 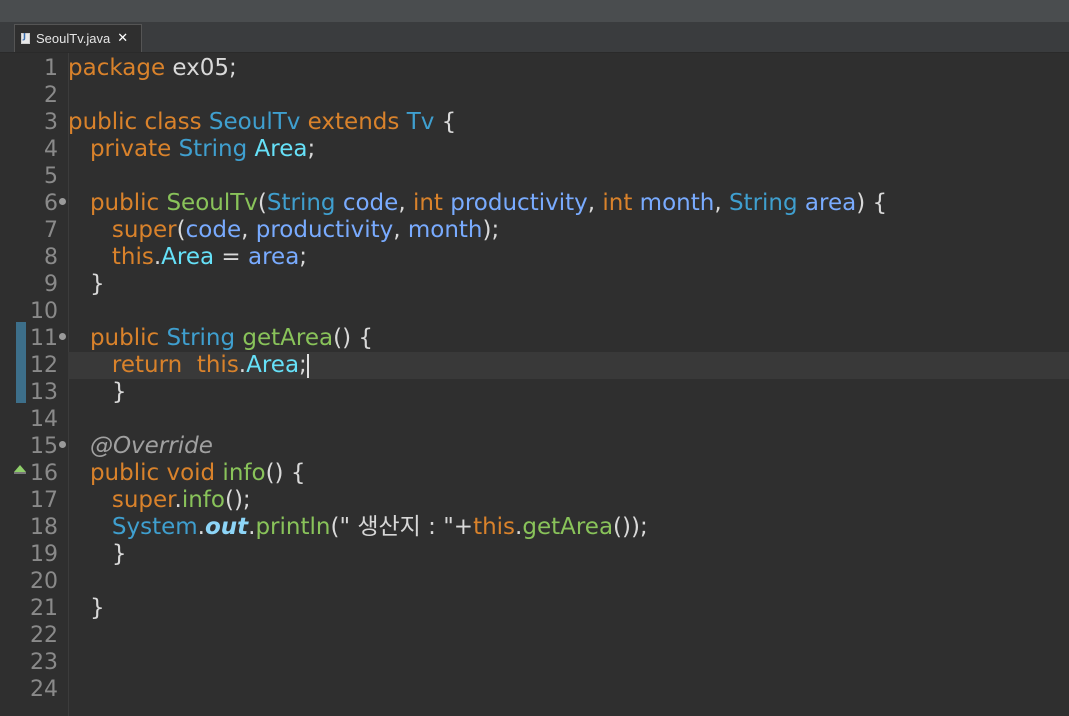 I want to click on line-number: 8, so click(x=51, y=257).